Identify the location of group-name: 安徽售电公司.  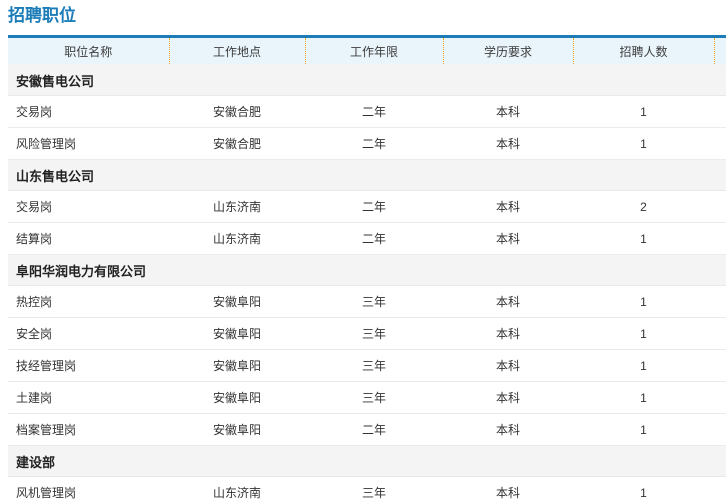
(367, 80).